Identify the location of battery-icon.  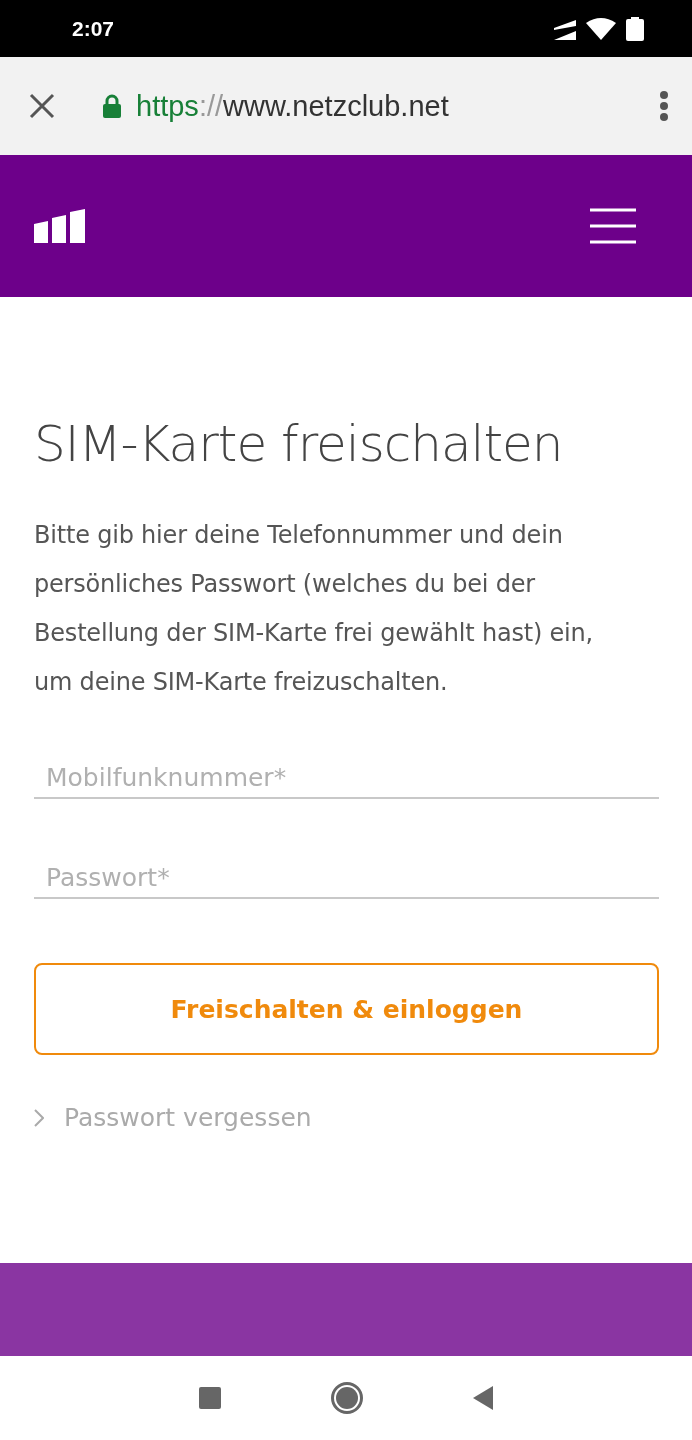
(635, 28).